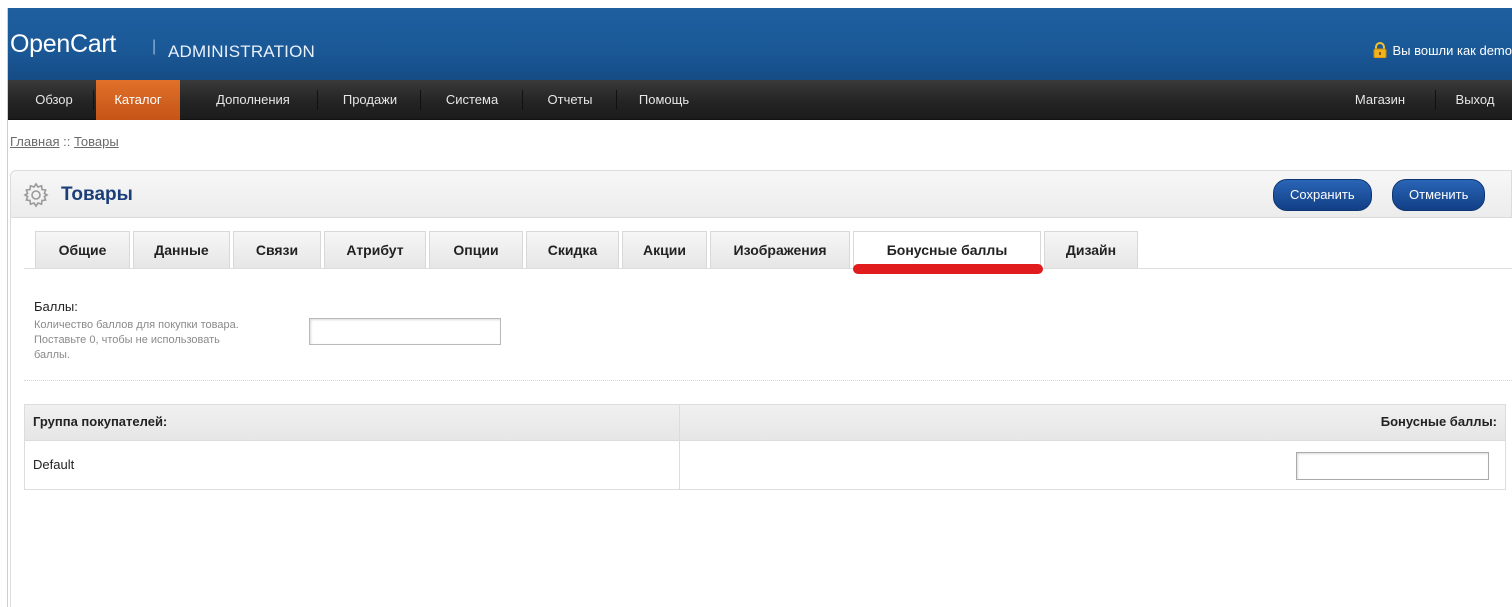 The height and width of the screenshot is (607, 1512). I want to click on breadcrumb-home-link: Главная, so click(34, 141).